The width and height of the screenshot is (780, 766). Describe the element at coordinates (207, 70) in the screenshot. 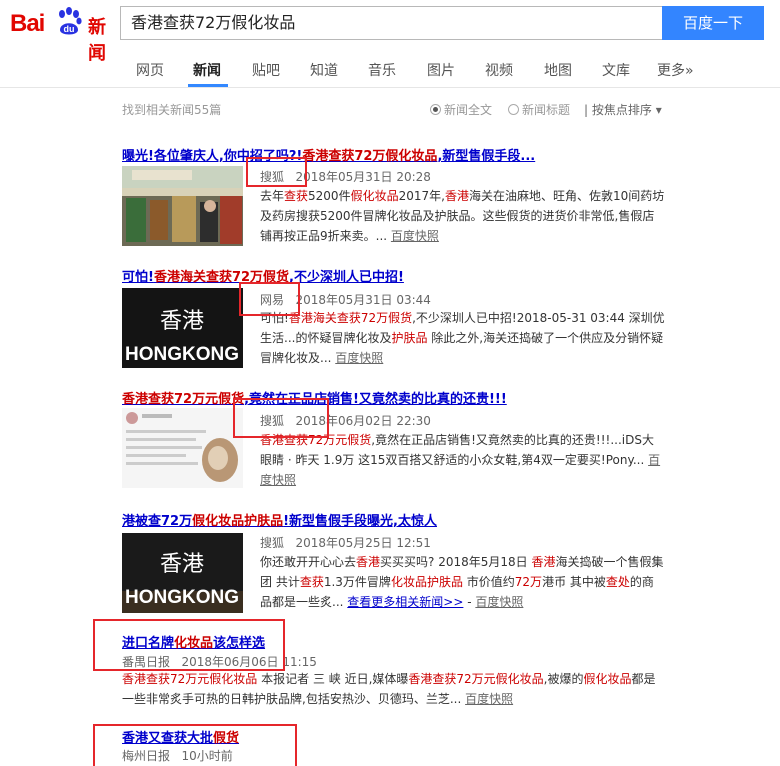

I see `tab-news: 新闻` at that location.